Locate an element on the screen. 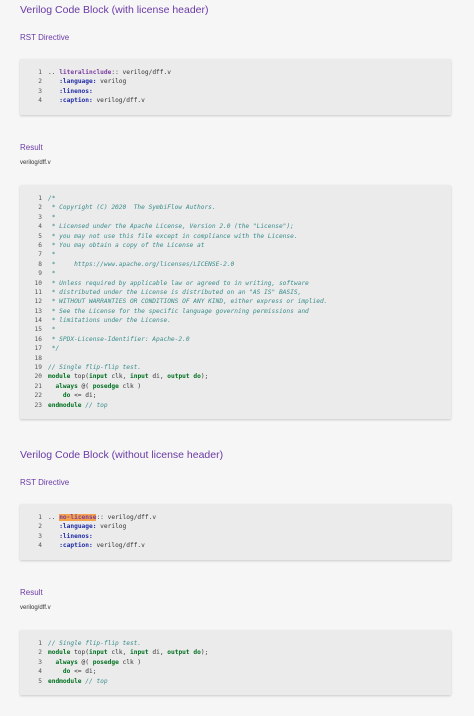 The width and height of the screenshot is (474, 716). code-line: 23 endmodule // top is located at coordinates (235, 405).